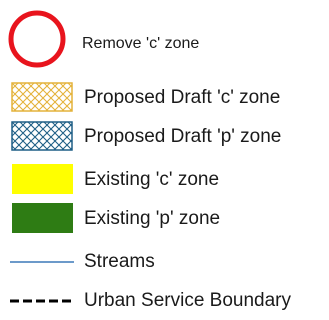 This screenshot has width=329, height=320. I want to click on legend-item-existing-c-zone: Existing 'c' zone, so click(164, 180).